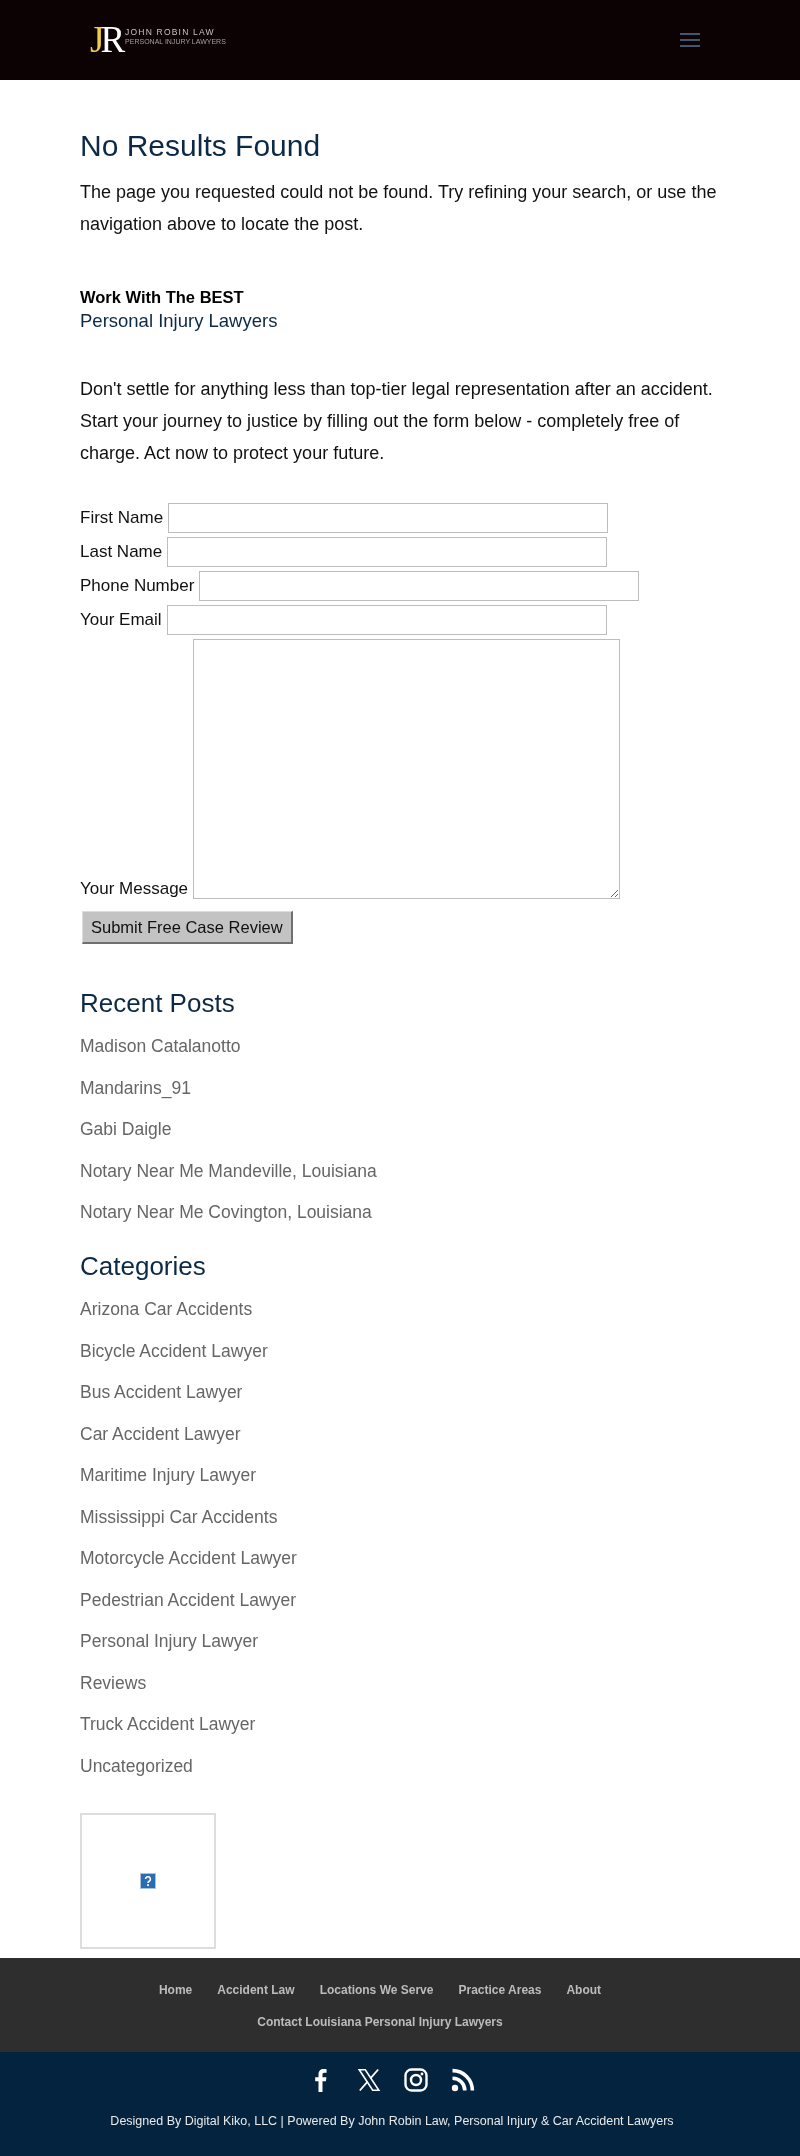  Describe the element at coordinates (228, 1170) in the screenshot. I see `post-link: Notary Near Me Mandeville, Louisiana` at that location.